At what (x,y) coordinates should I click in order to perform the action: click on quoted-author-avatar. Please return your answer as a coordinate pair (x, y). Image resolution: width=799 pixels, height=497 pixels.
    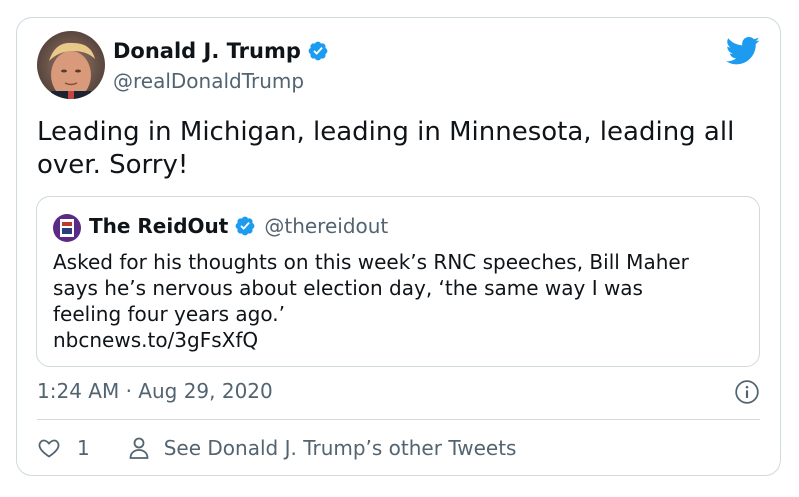
    Looking at the image, I should click on (67, 228).